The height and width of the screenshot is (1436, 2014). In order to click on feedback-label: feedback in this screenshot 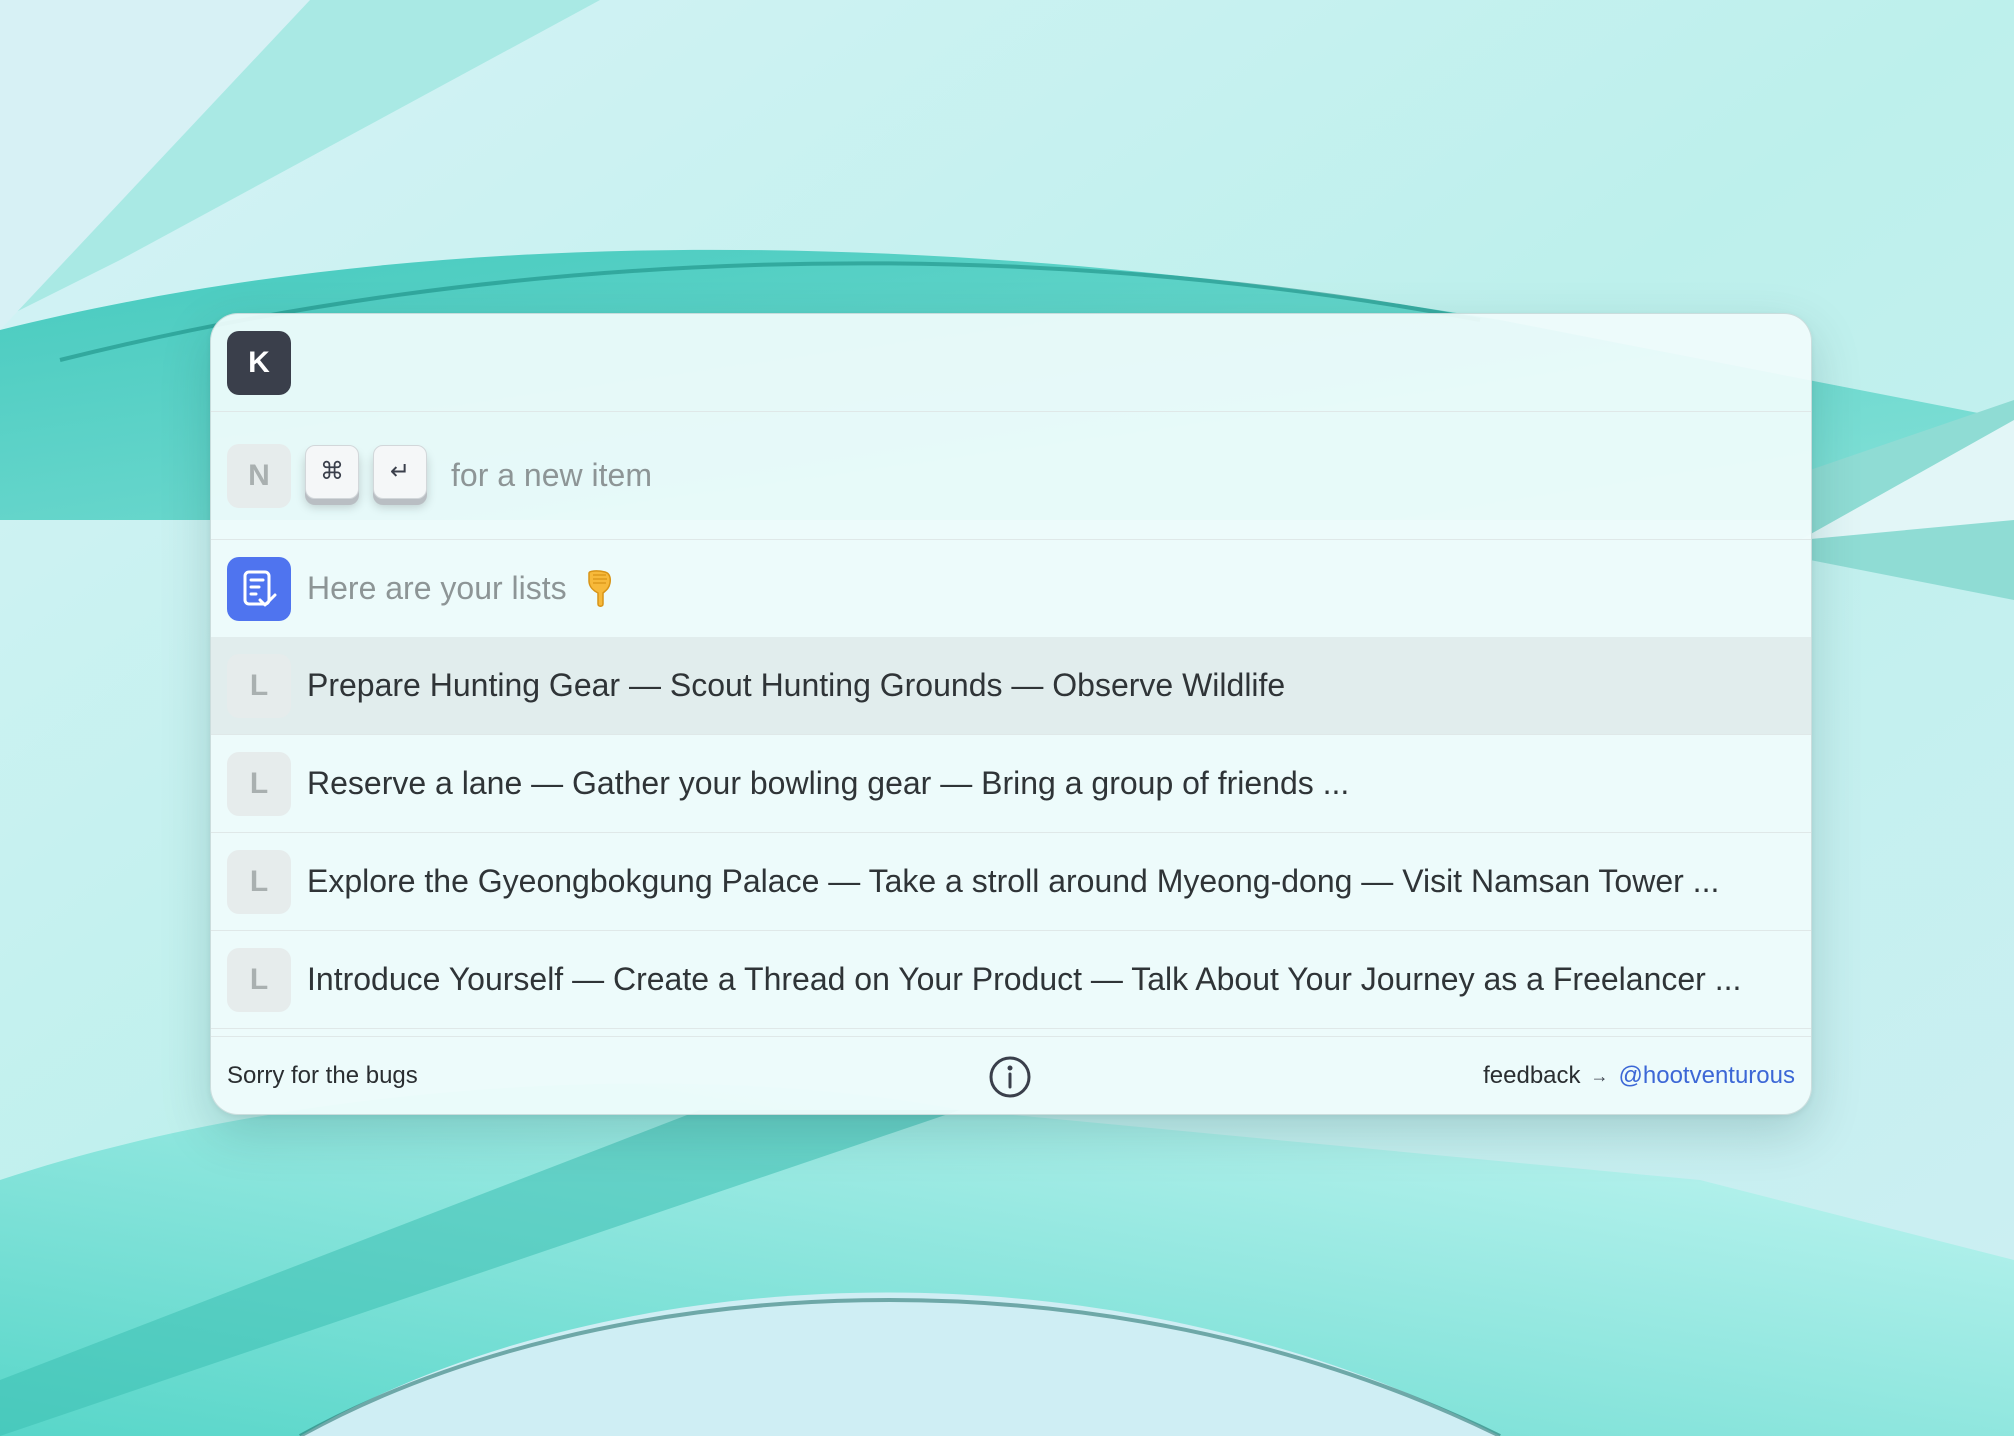, I will do `click(1532, 1075)`.